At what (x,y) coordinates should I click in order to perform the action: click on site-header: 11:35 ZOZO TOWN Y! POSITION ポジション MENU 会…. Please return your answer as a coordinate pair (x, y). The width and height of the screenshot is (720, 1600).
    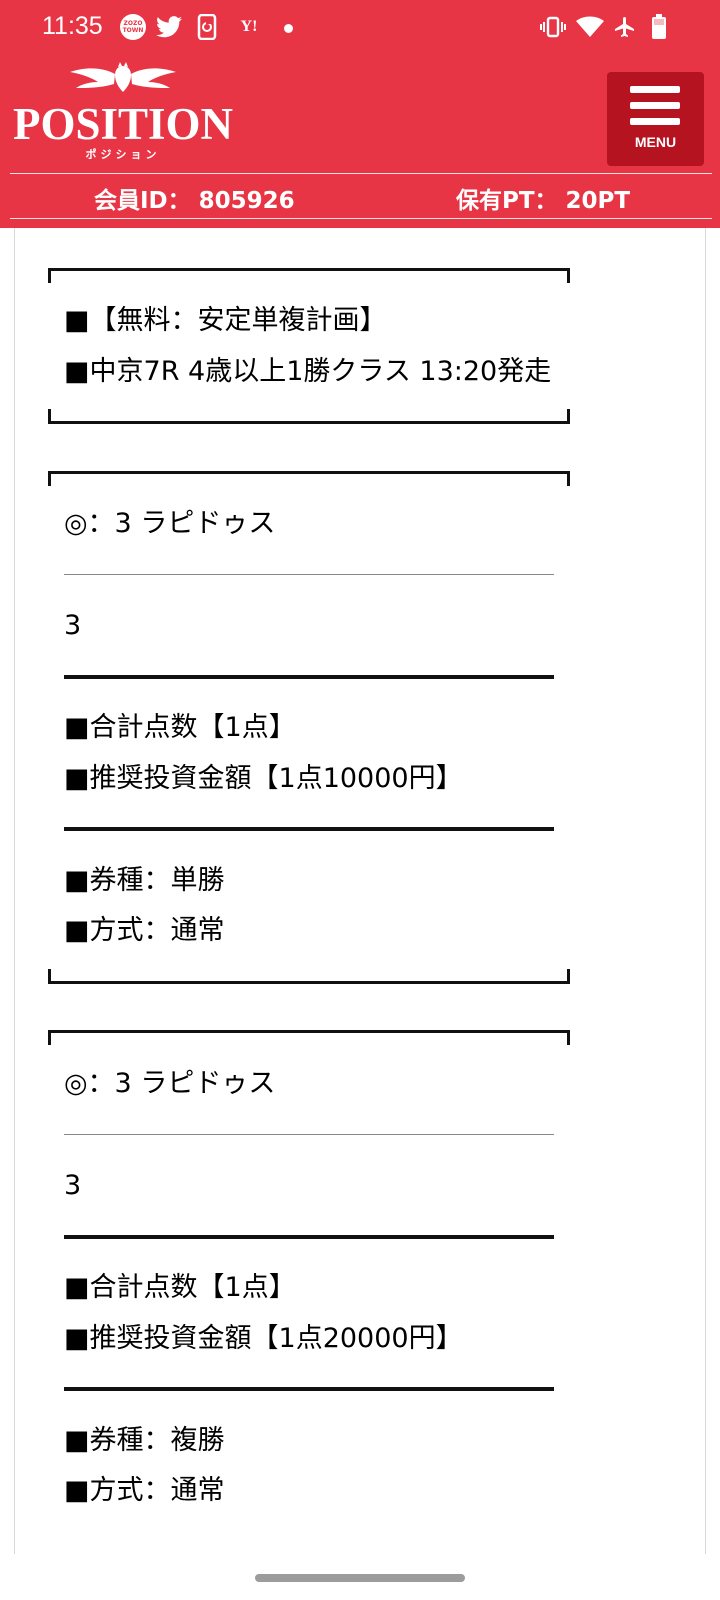
    Looking at the image, I should click on (360, 114).